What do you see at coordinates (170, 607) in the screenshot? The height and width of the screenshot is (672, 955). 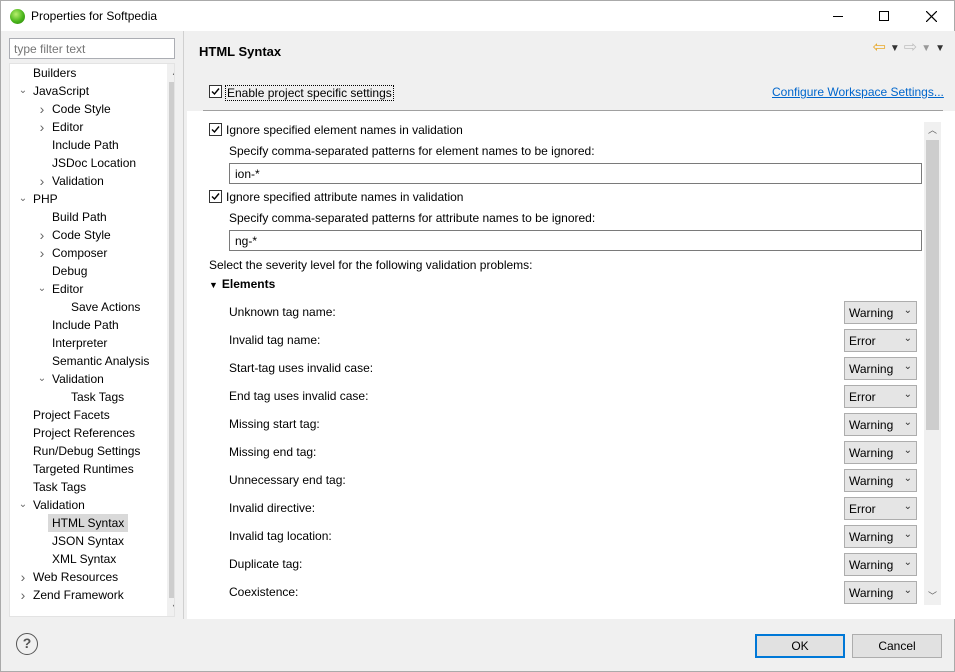 I see `scroll-down-icon: ▼` at bounding box center [170, 607].